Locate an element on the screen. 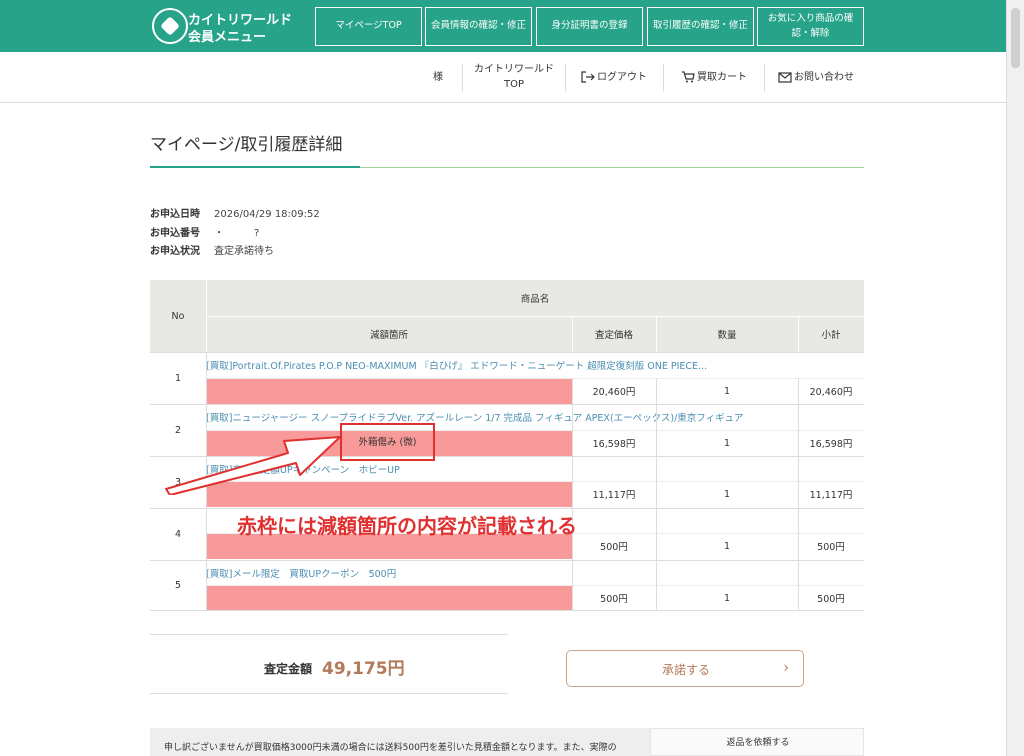  annotation-arrow-icon is located at coordinates (253, 465).